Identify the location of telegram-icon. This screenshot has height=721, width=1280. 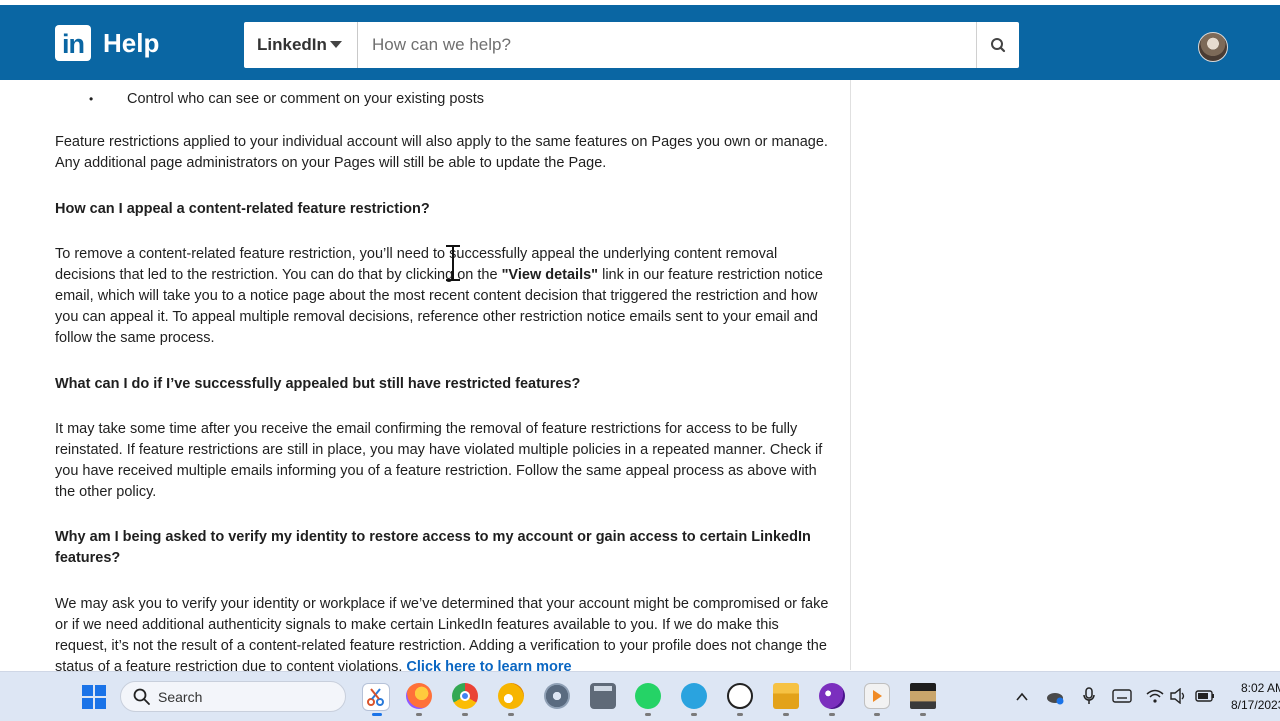
(694, 696).